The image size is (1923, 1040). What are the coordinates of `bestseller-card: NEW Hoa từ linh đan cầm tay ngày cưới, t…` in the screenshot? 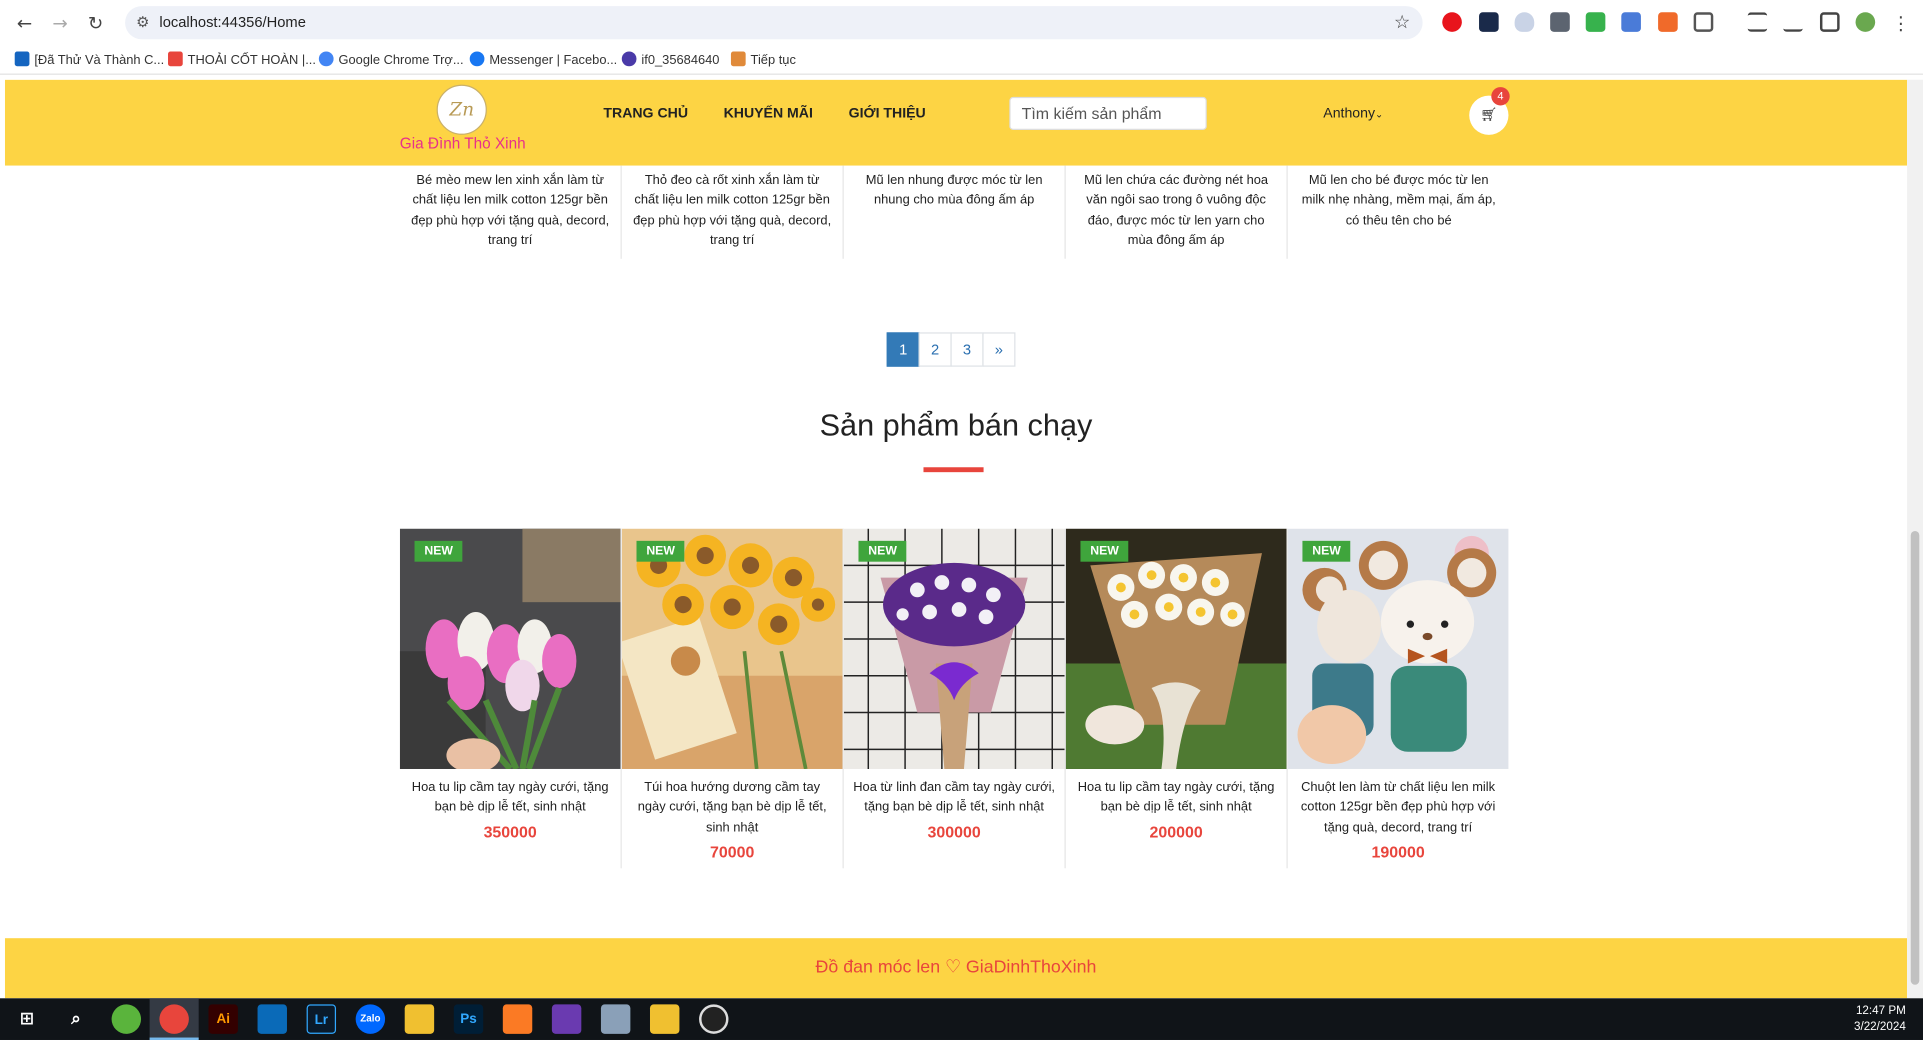 It's located at (954, 698).